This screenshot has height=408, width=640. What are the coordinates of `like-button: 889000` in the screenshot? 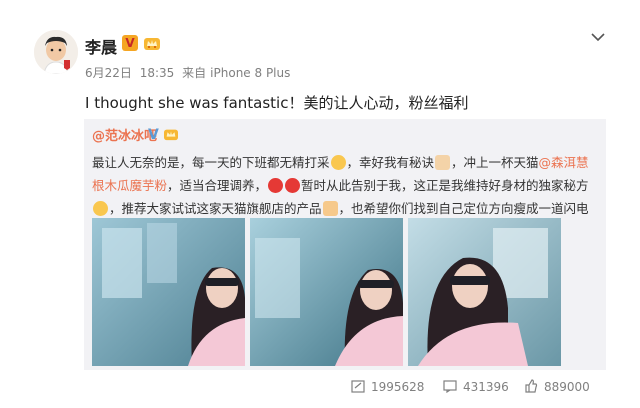 It's located at (557, 387).